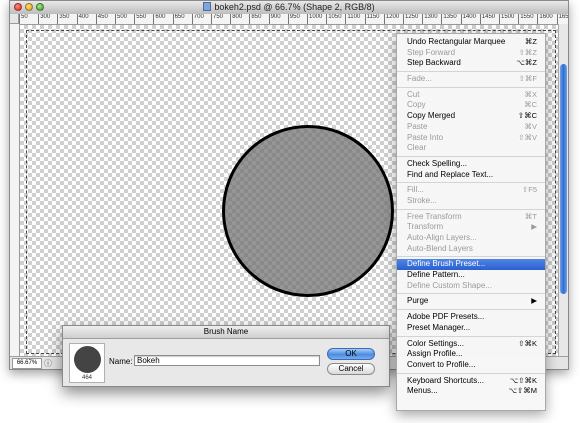  What do you see at coordinates (227, 360) in the screenshot?
I see `name-input: Bokeh` at bounding box center [227, 360].